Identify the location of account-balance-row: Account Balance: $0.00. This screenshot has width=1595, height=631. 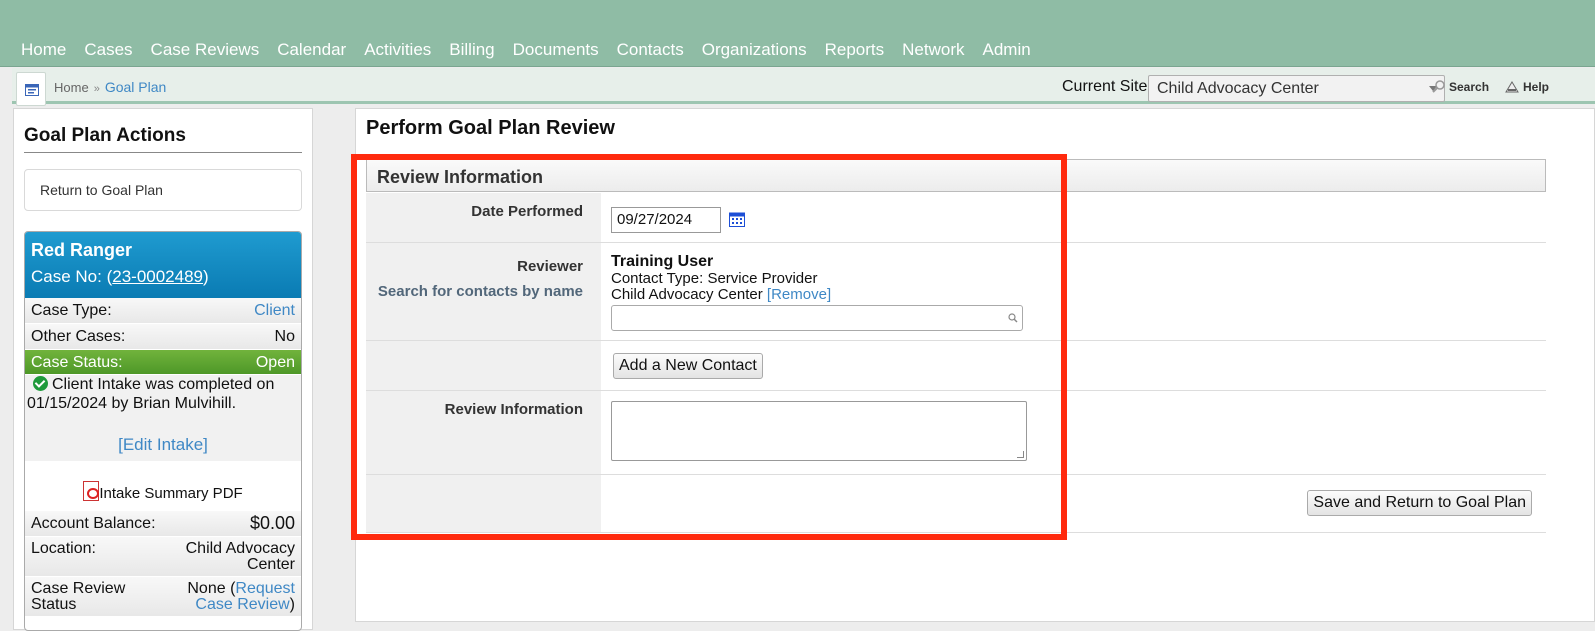
(163, 524).